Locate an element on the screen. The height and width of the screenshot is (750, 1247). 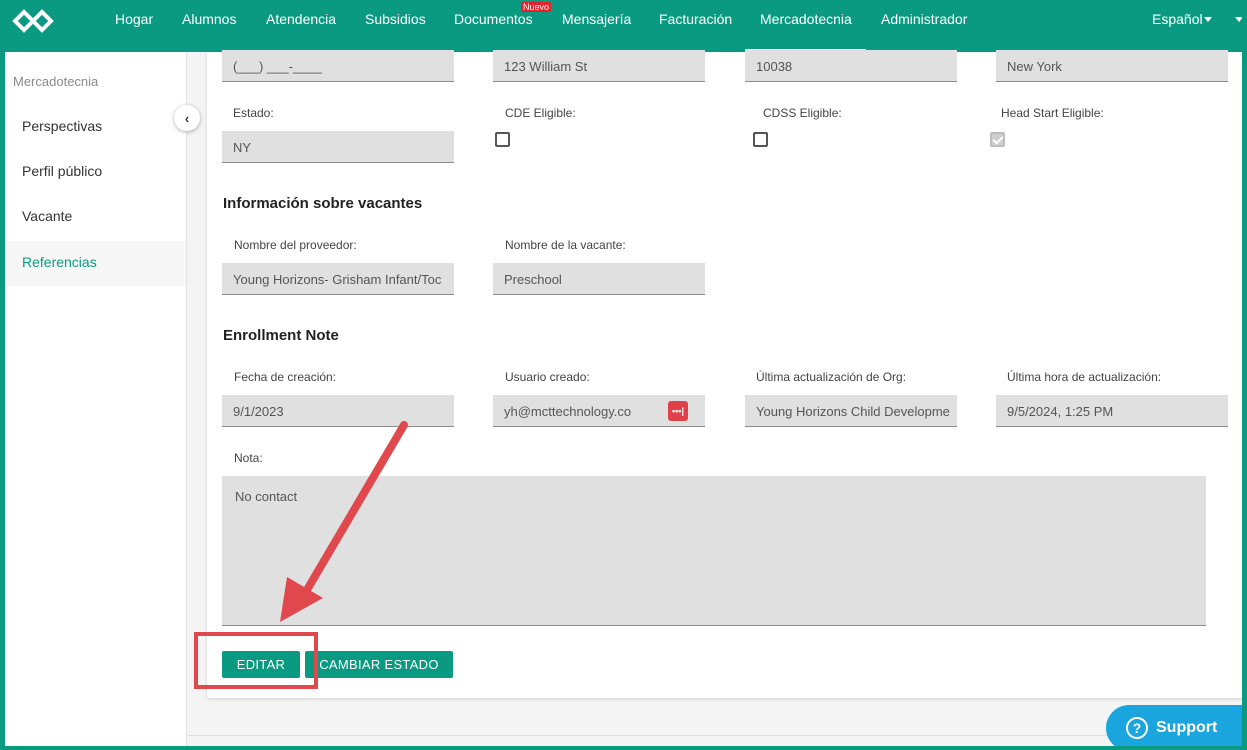
cde-eligible-label: CDE Eligible: is located at coordinates (540, 113).